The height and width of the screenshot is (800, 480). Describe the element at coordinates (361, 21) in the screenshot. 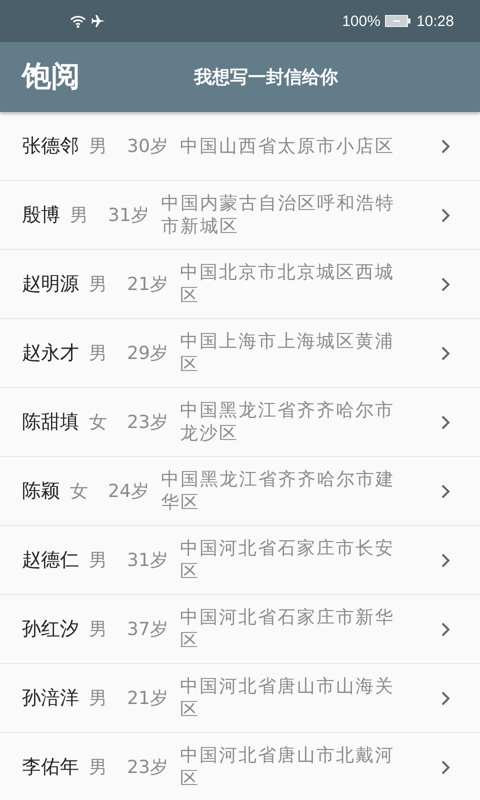

I see `battery-percent: 100%` at that location.